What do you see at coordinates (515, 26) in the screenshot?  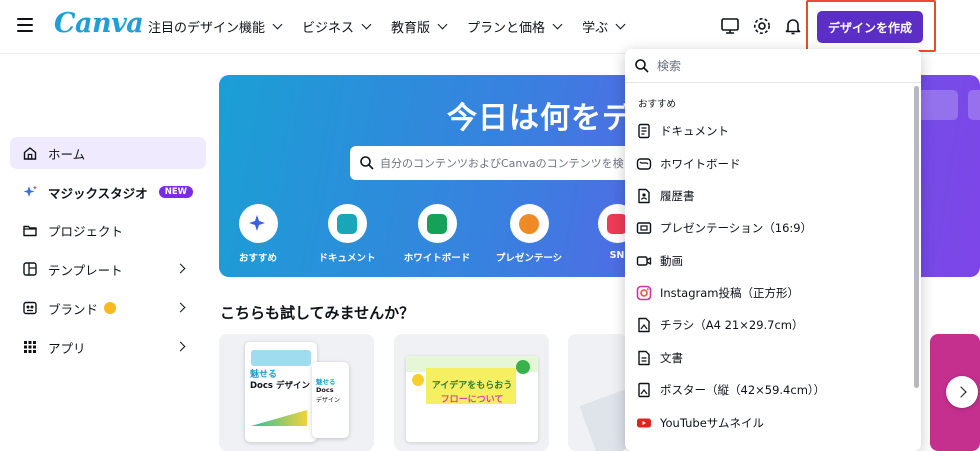 I see `nav-pricing: プランと価格` at bounding box center [515, 26].